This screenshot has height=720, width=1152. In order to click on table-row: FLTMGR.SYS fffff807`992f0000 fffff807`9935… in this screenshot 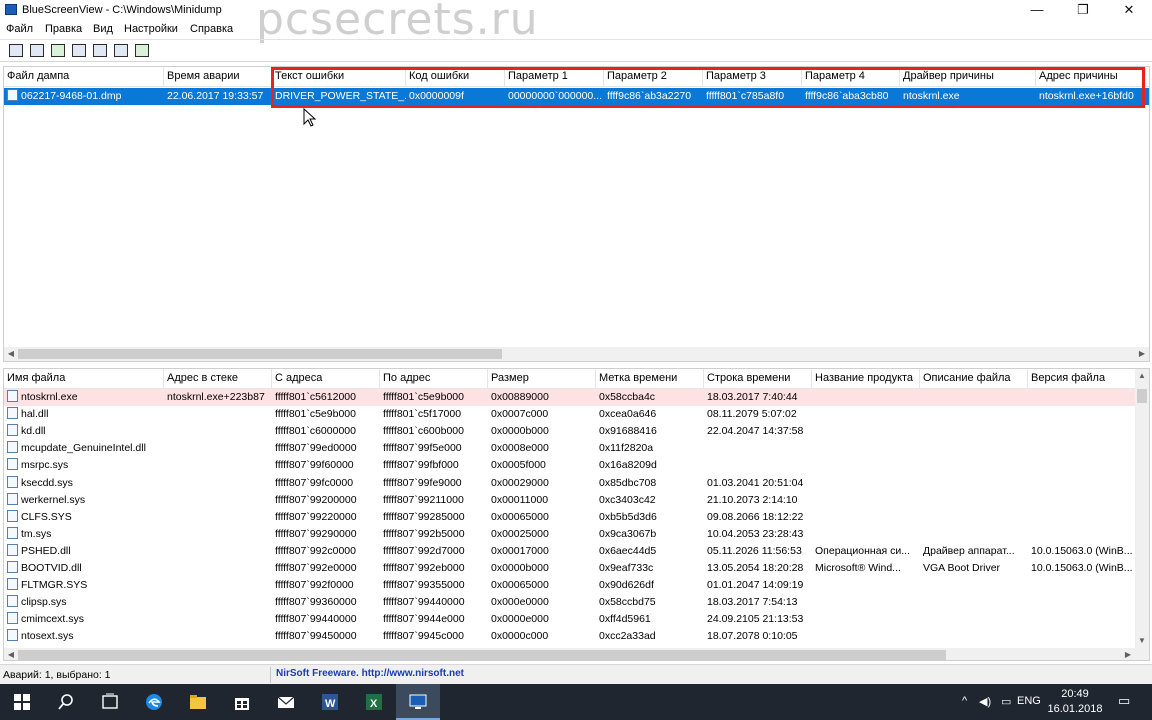, I will do `click(576, 585)`.